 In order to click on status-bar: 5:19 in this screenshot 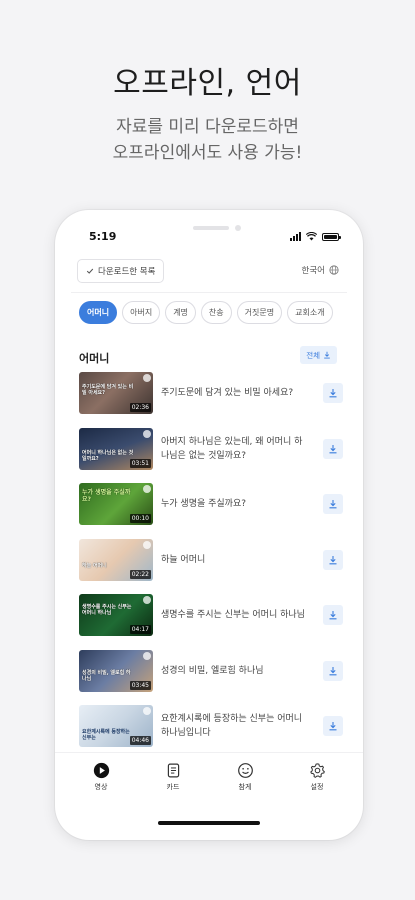, I will do `click(215, 238)`.